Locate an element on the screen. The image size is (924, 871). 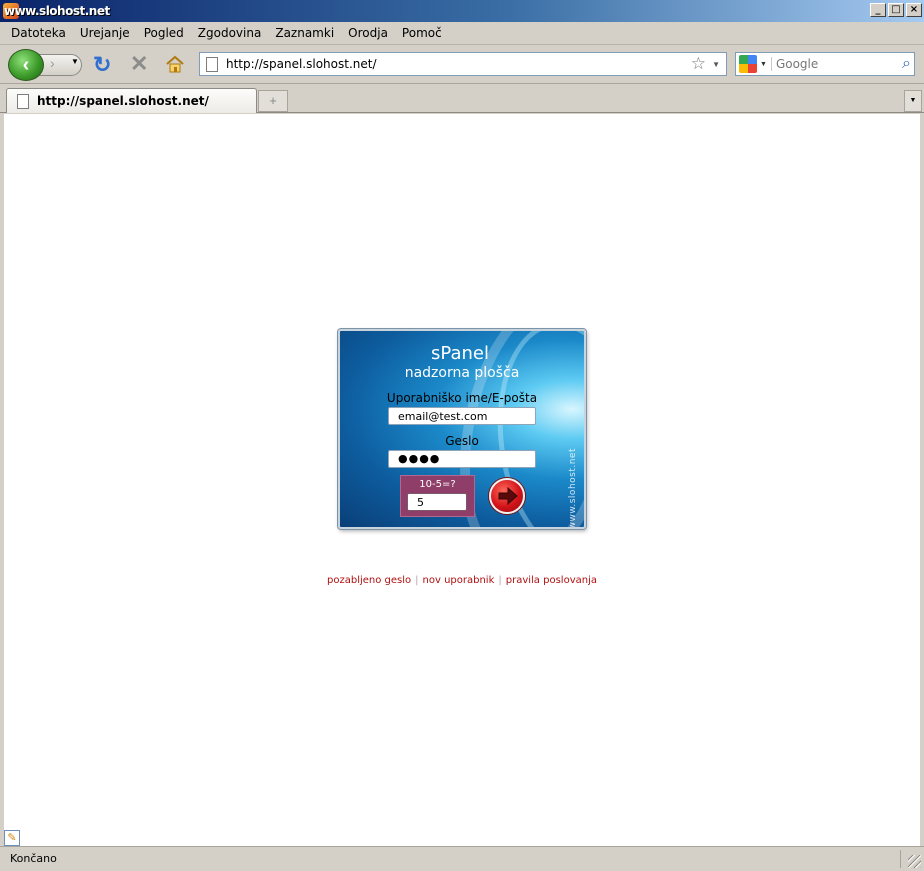
forward-arrow-icon: › is located at coordinates (52, 63).